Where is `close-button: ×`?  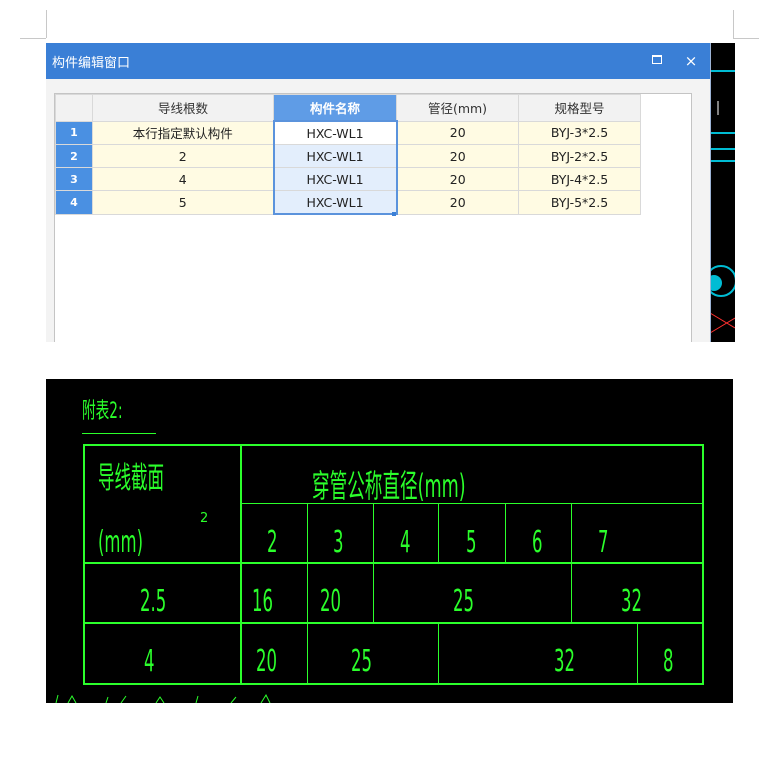
close-button: × is located at coordinates (691, 61).